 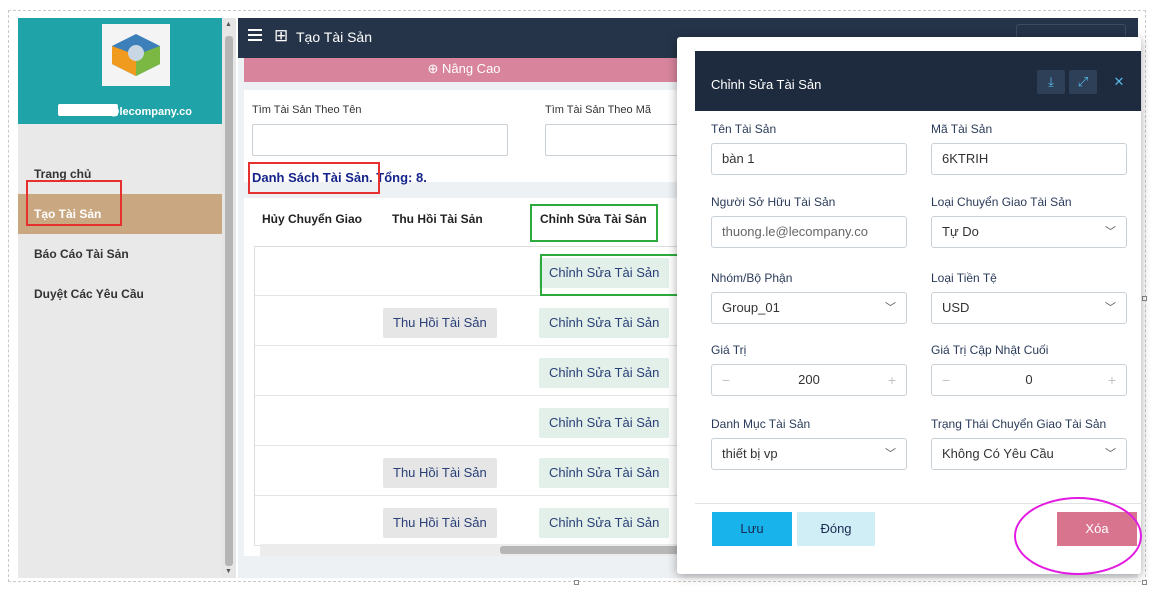 I want to click on asset-name-field: bàn 1, so click(x=809, y=159).